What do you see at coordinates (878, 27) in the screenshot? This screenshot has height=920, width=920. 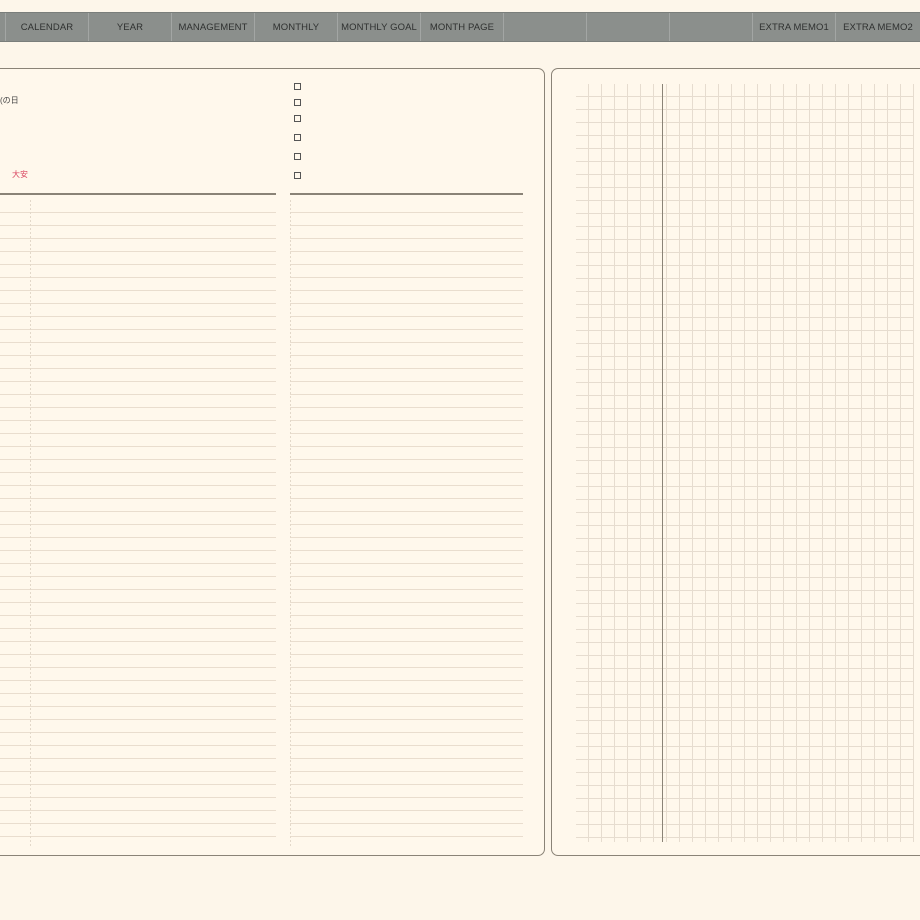 I see `tab-extra-memo2: EXTRA MEMO2` at bounding box center [878, 27].